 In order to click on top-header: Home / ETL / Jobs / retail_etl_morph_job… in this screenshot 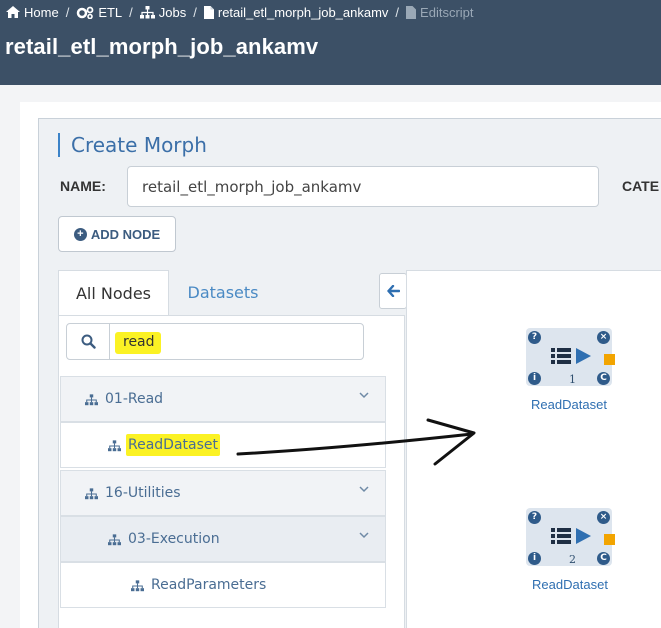, I will do `click(330, 42)`.